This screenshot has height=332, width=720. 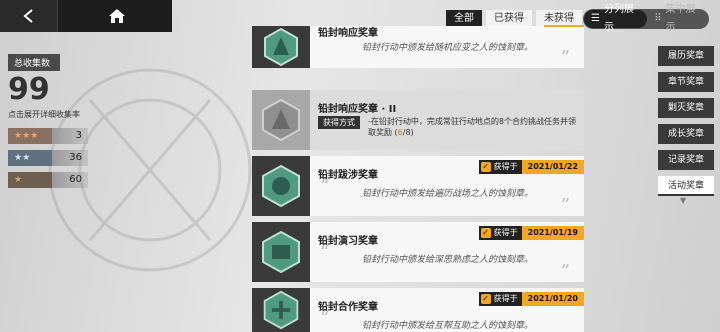 I want to click on star-row-3: ★★★ 3, so click(x=48, y=136).